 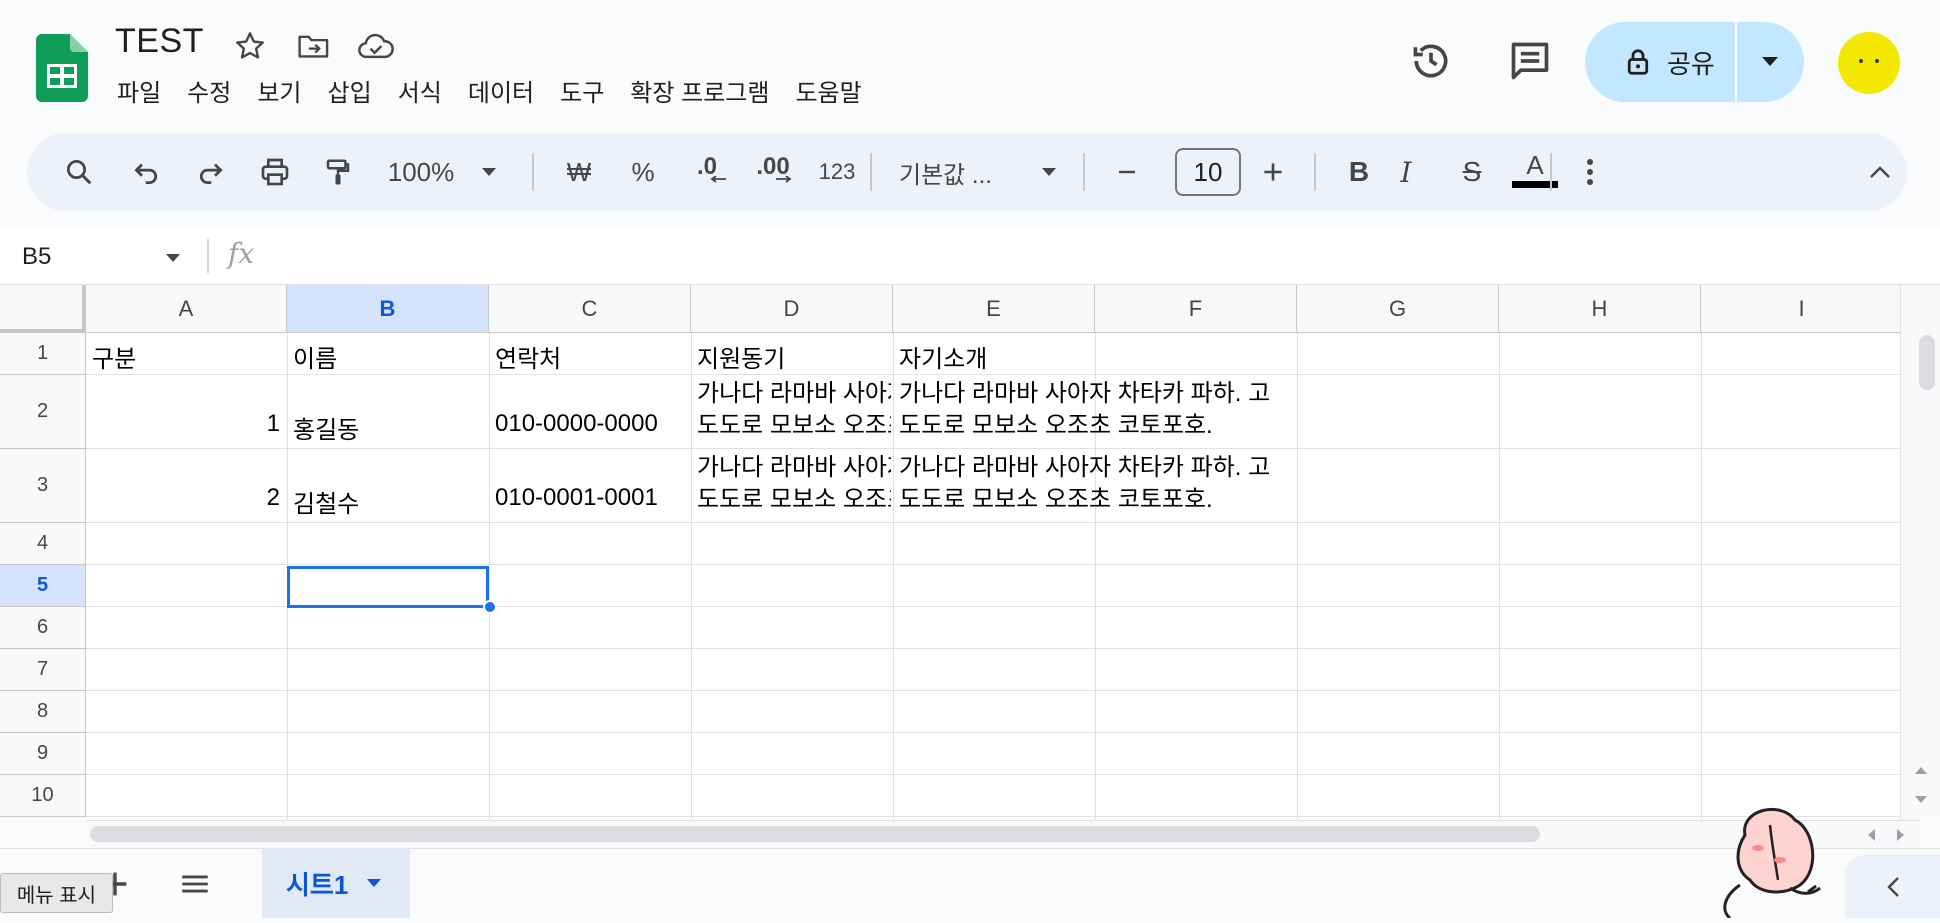 I want to click on search-menus-icon, so click(x=79, y=172).